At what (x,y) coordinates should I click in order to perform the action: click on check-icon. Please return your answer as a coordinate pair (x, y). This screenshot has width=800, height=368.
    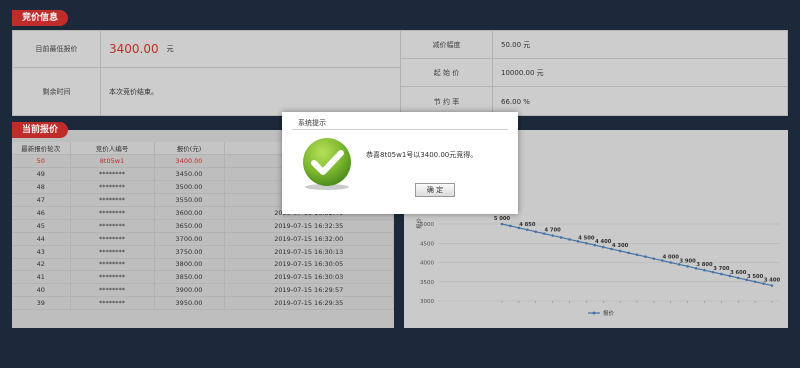
    Looking at the image, I should click on (327, 164).